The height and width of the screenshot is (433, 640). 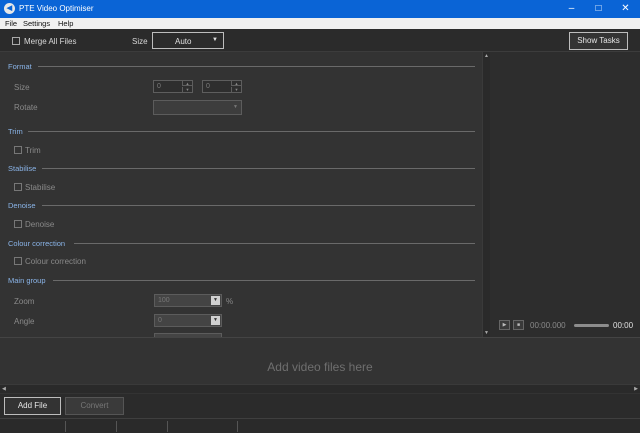 What do you see at coordinates (40, 224) in the screenshot?
I see `denoise-label: Denoise` at bounding box center [40, 224].